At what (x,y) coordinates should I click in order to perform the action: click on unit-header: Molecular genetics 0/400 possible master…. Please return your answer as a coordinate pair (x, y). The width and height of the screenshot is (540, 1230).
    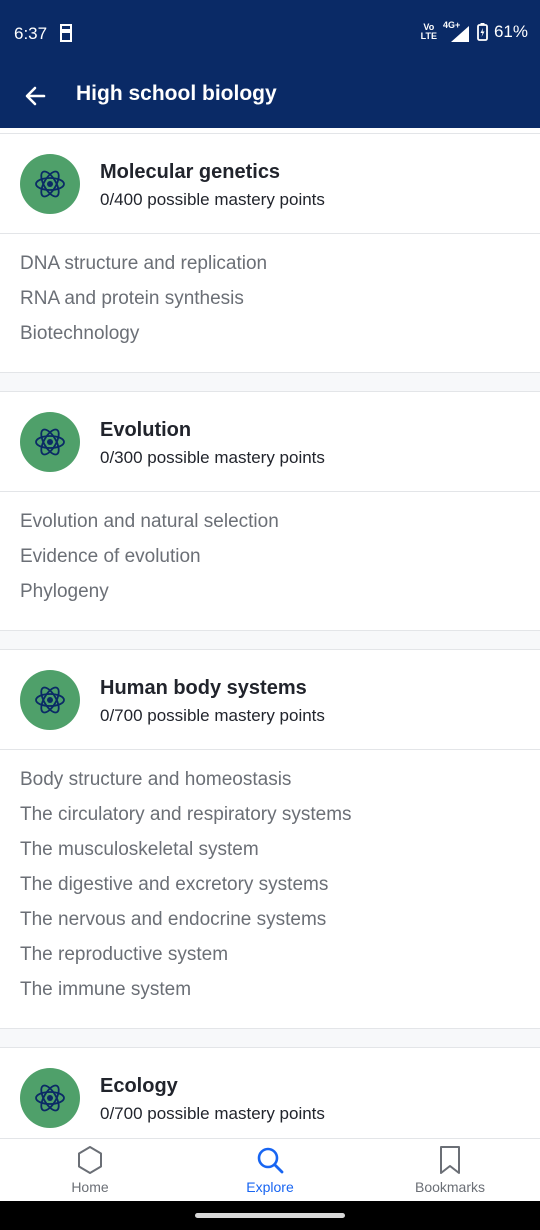
    Looking at the image, I should click on (270, 184).